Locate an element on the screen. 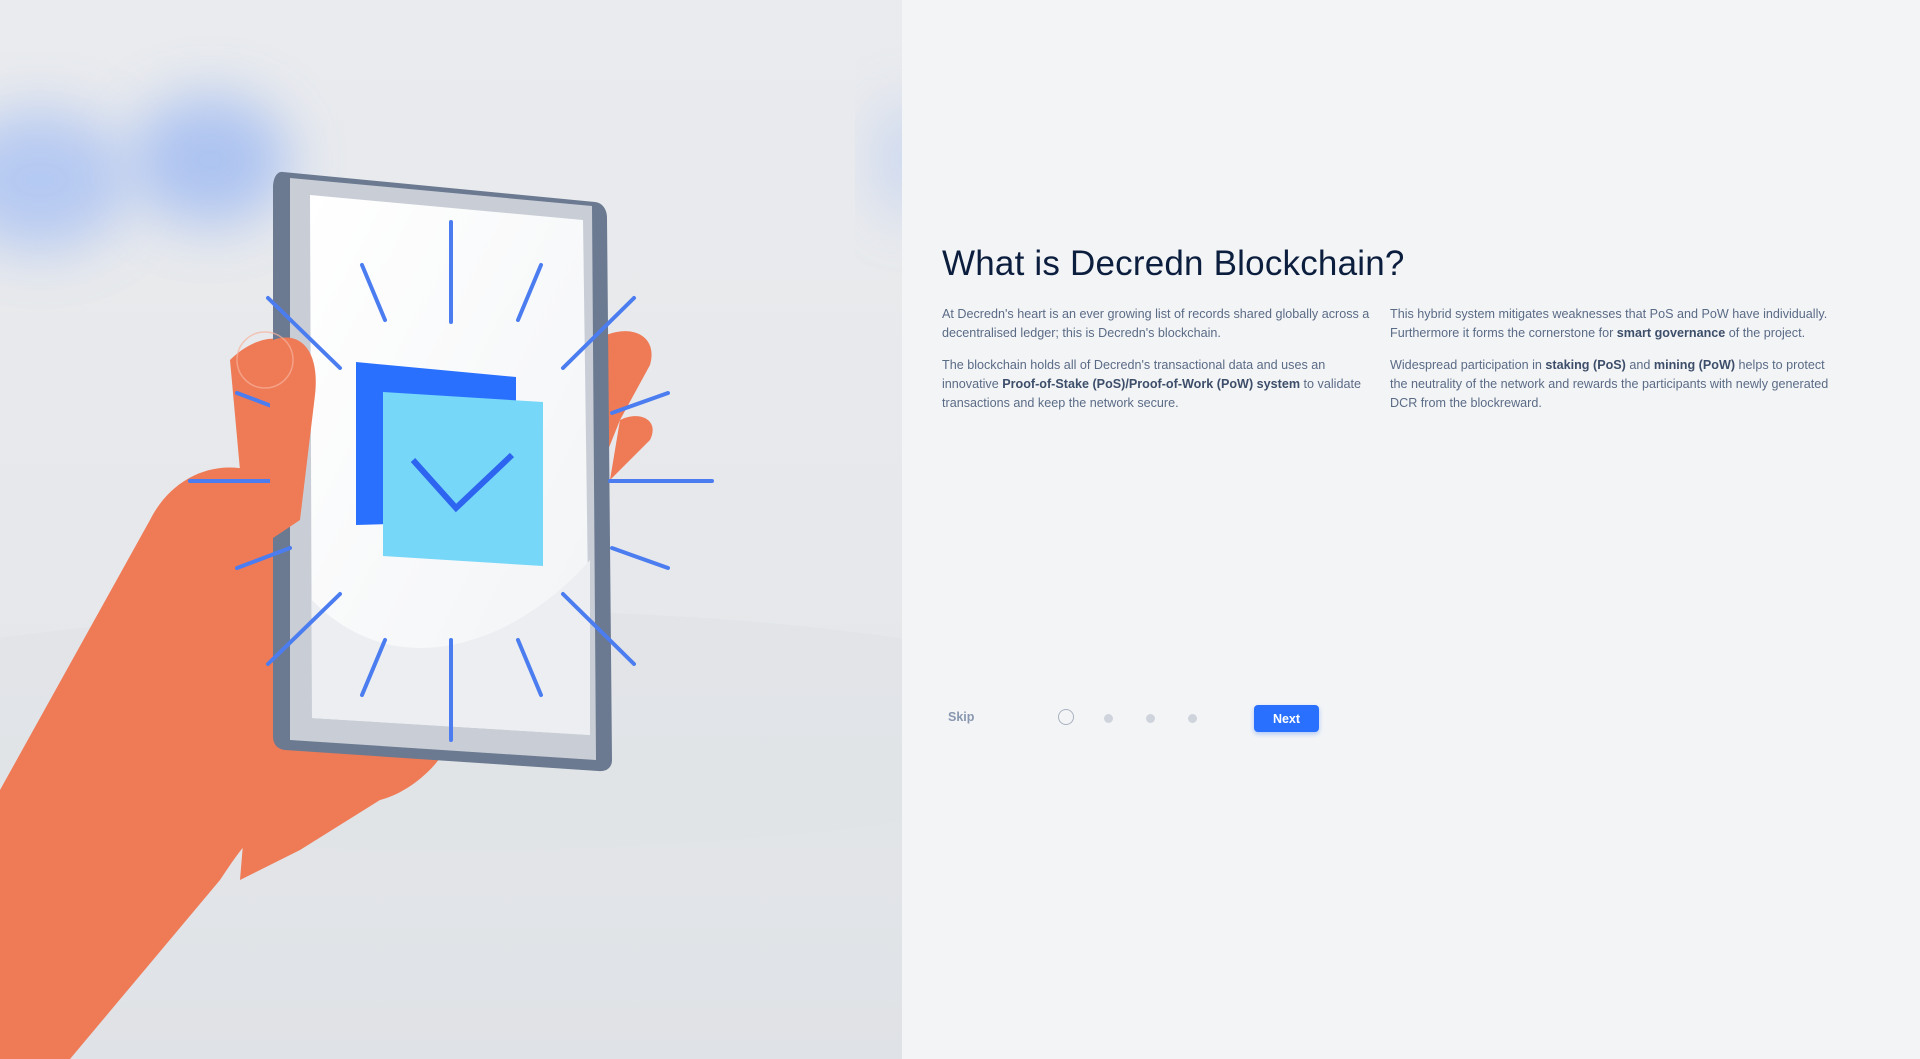 The width and height of the screenshot is (1920, 1059). onboarding-footer: Skip Next is located at coordinates (1132, 718).